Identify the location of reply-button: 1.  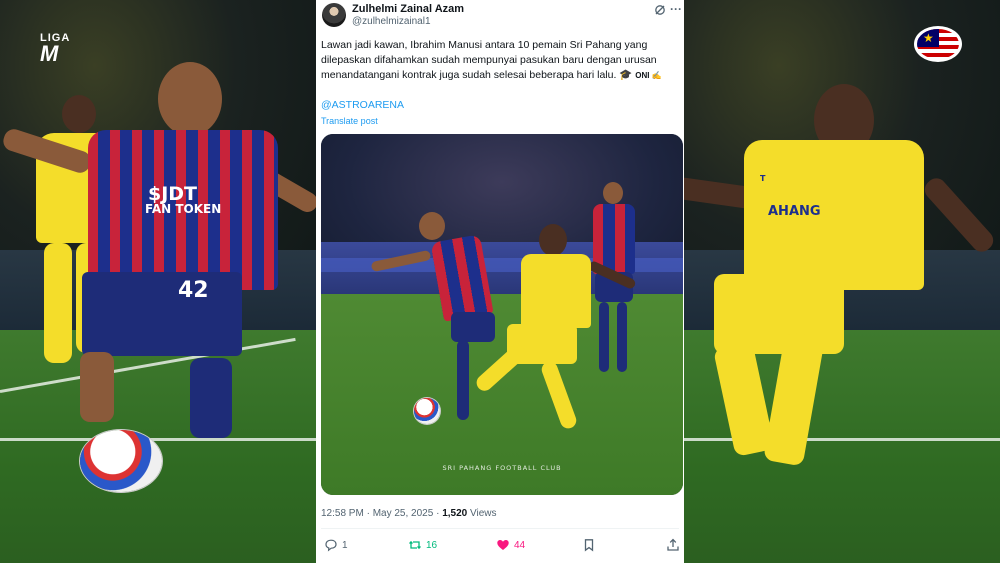
(336, 545).